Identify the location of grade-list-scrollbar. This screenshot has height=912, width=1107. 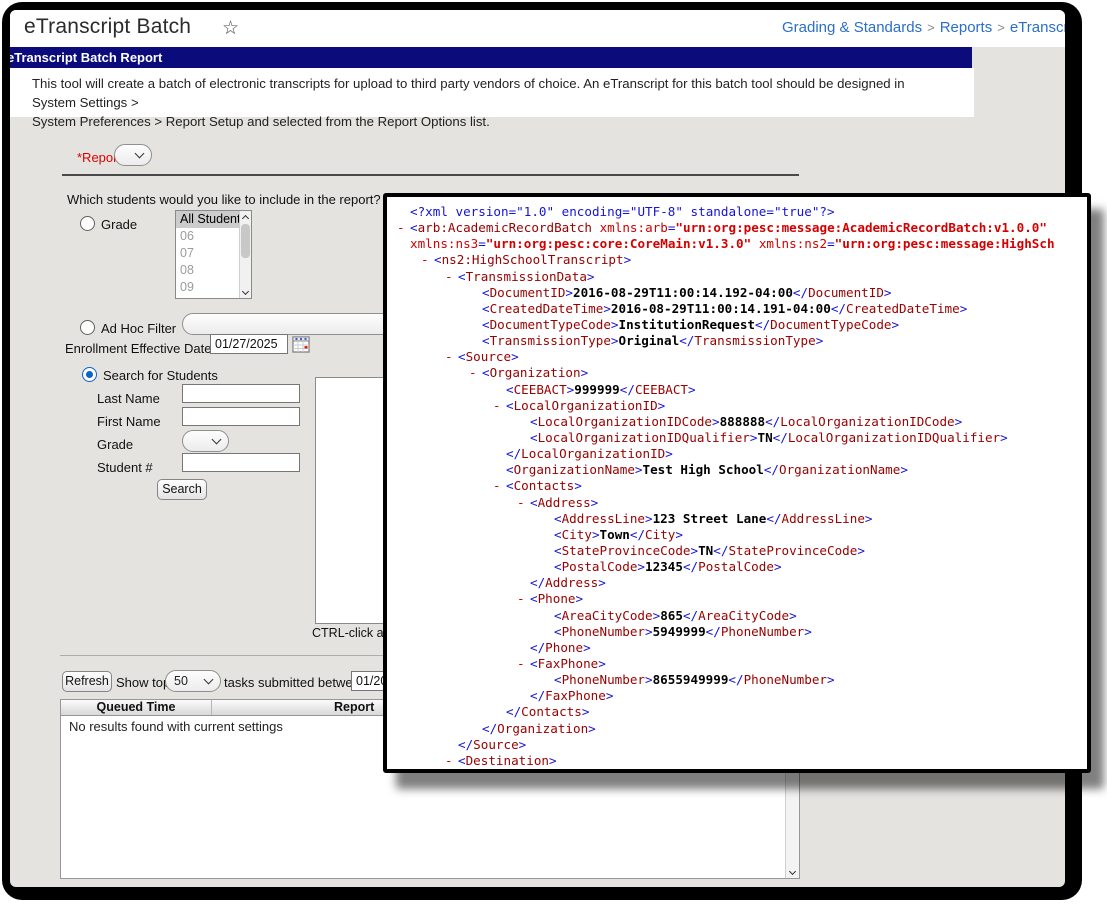
(245, 254).